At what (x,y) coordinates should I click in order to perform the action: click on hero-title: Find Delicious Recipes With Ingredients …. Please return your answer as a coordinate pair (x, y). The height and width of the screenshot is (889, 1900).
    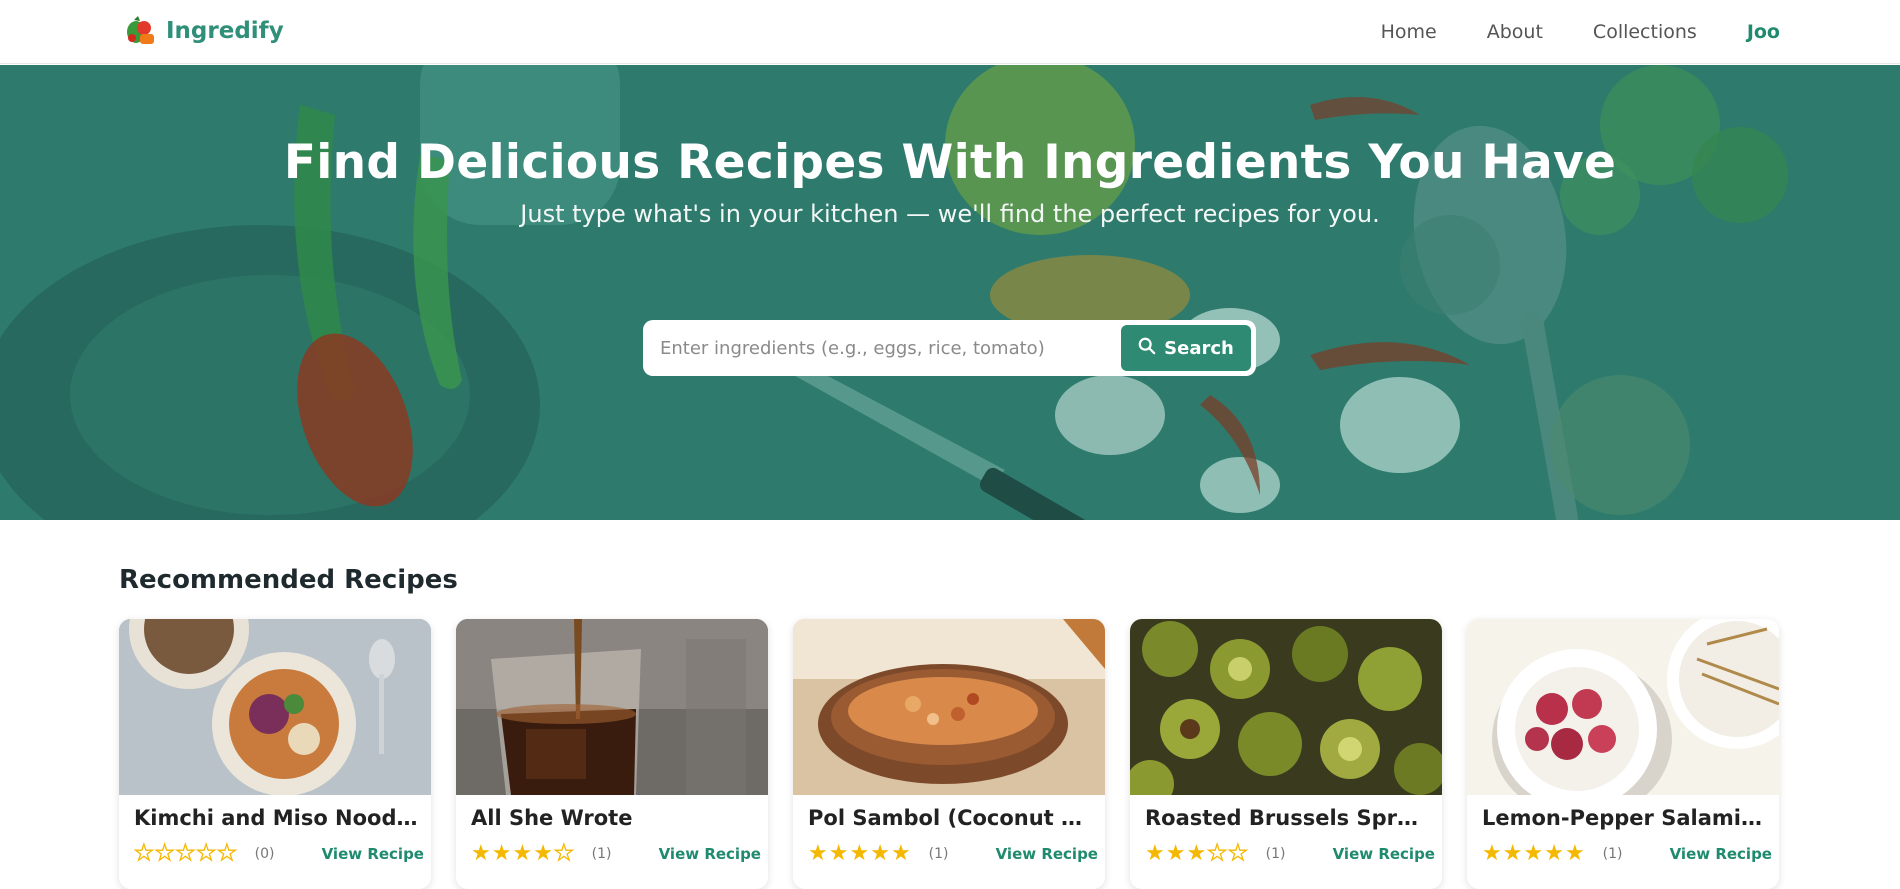
    Looking at the image, I should click on (950, 162).